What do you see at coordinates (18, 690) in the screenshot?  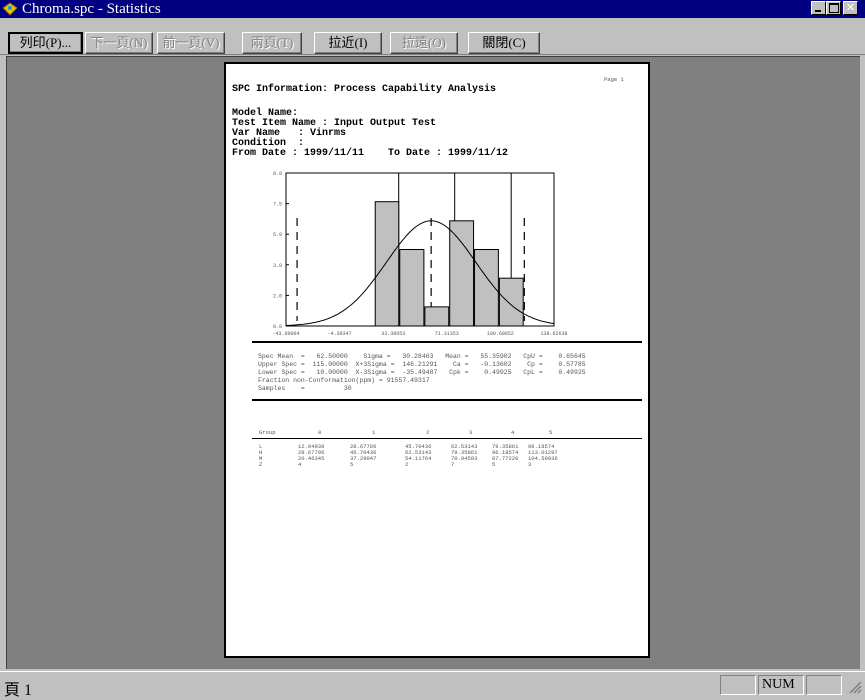 I see `status-page: 頁 1` at bounding box center [18, 690].